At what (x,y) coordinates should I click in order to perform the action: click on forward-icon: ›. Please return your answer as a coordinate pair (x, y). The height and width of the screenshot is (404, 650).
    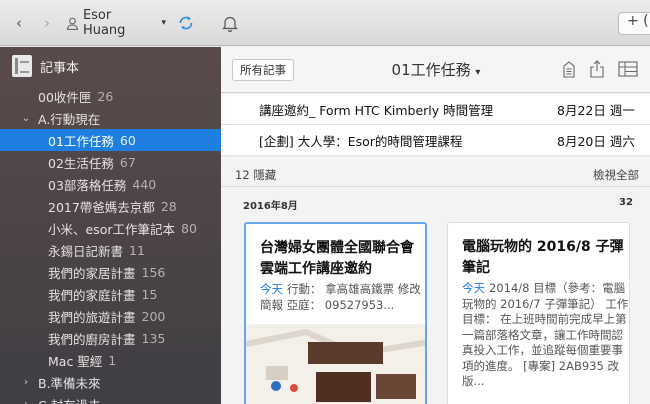
    Looking at the image, I should click on (47, 23).